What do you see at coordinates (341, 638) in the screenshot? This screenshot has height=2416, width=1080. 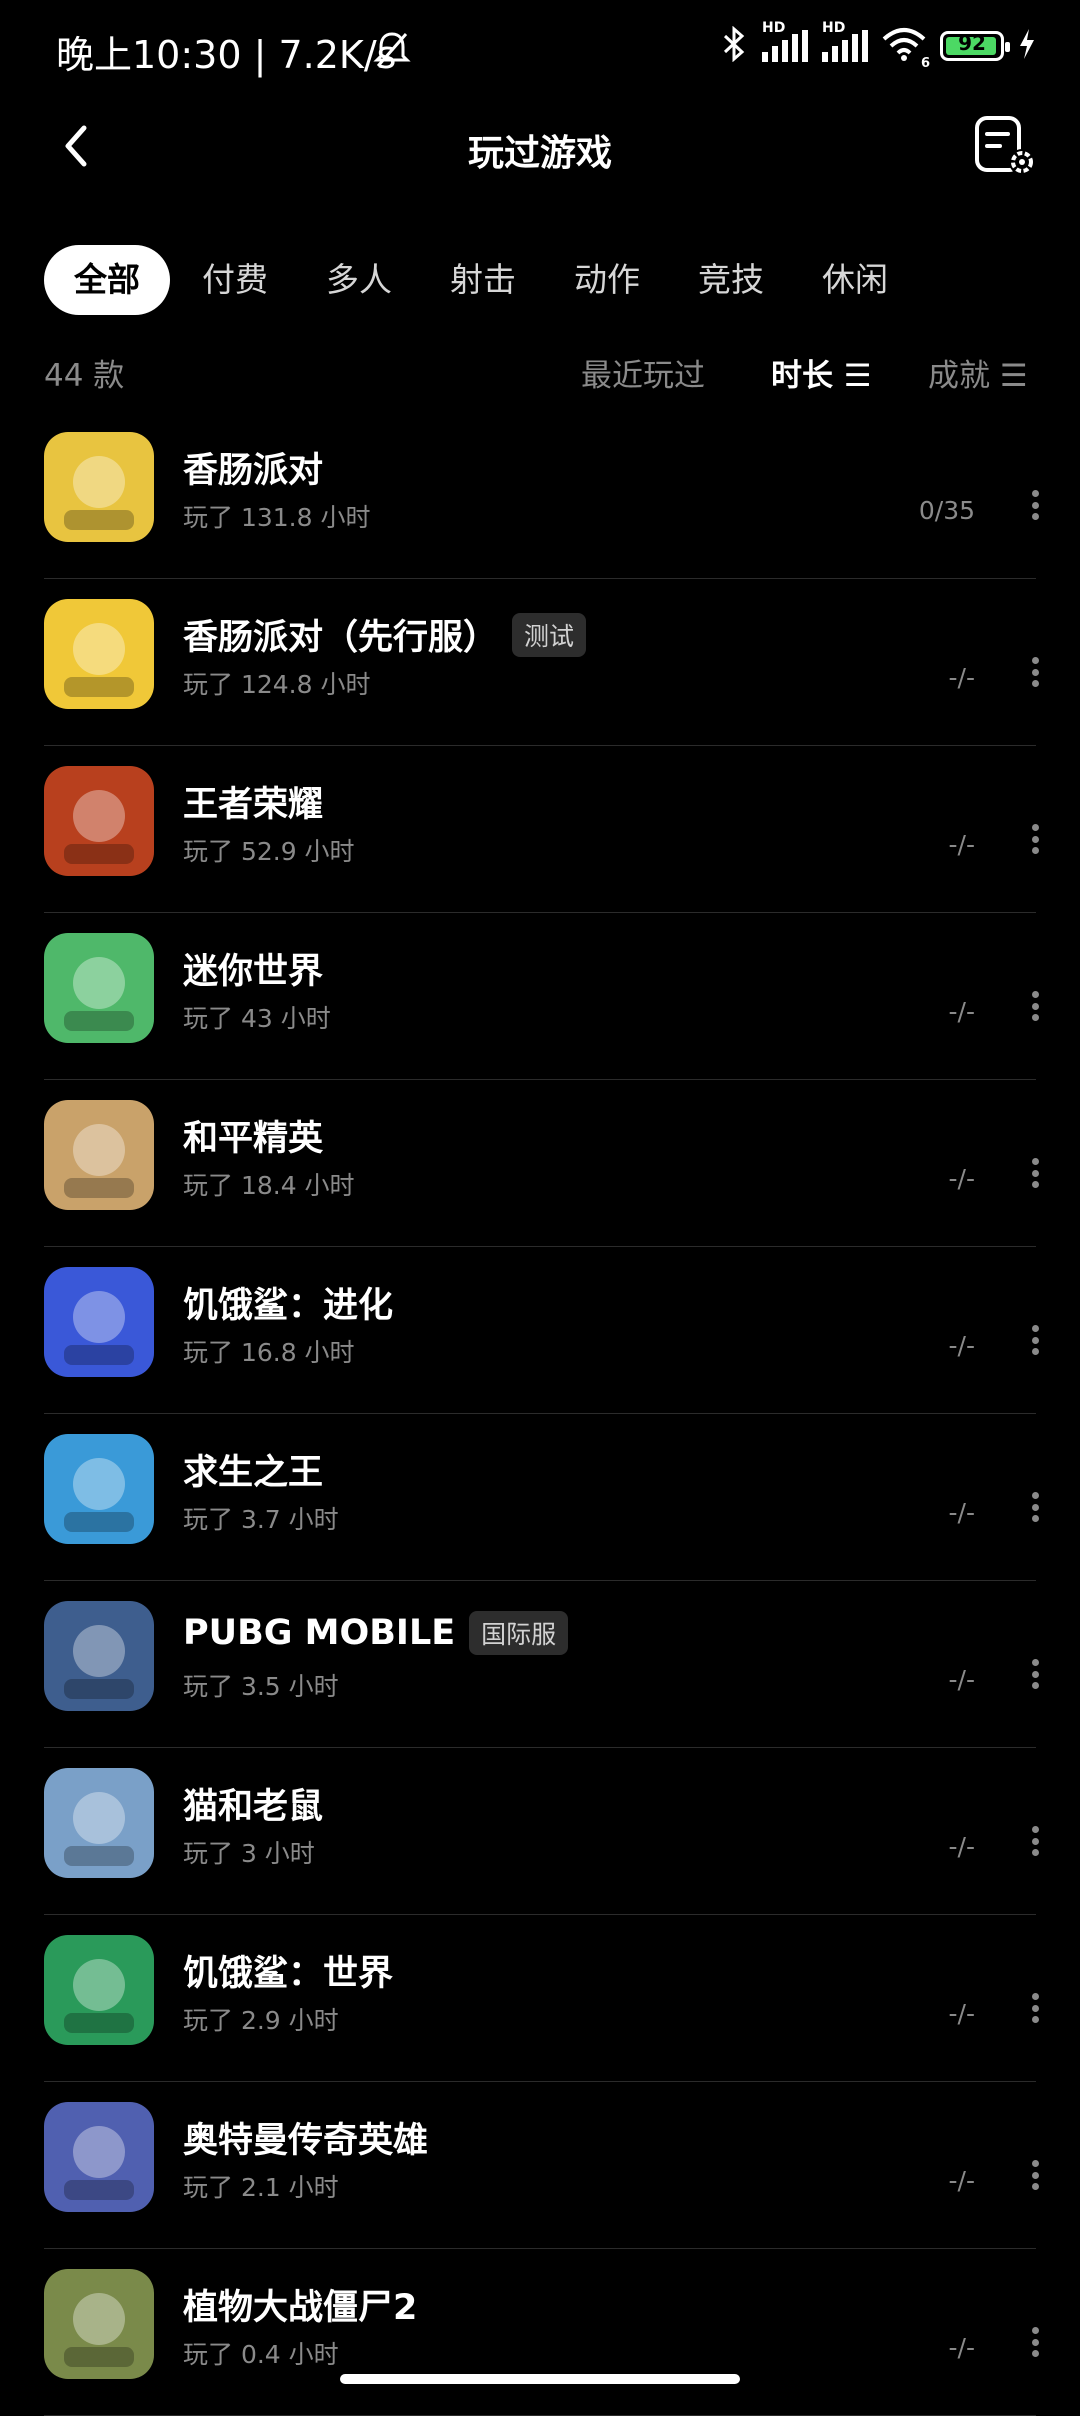 I see `game-title: 香肠派对（先行服）` at bounding box center [341, 638].